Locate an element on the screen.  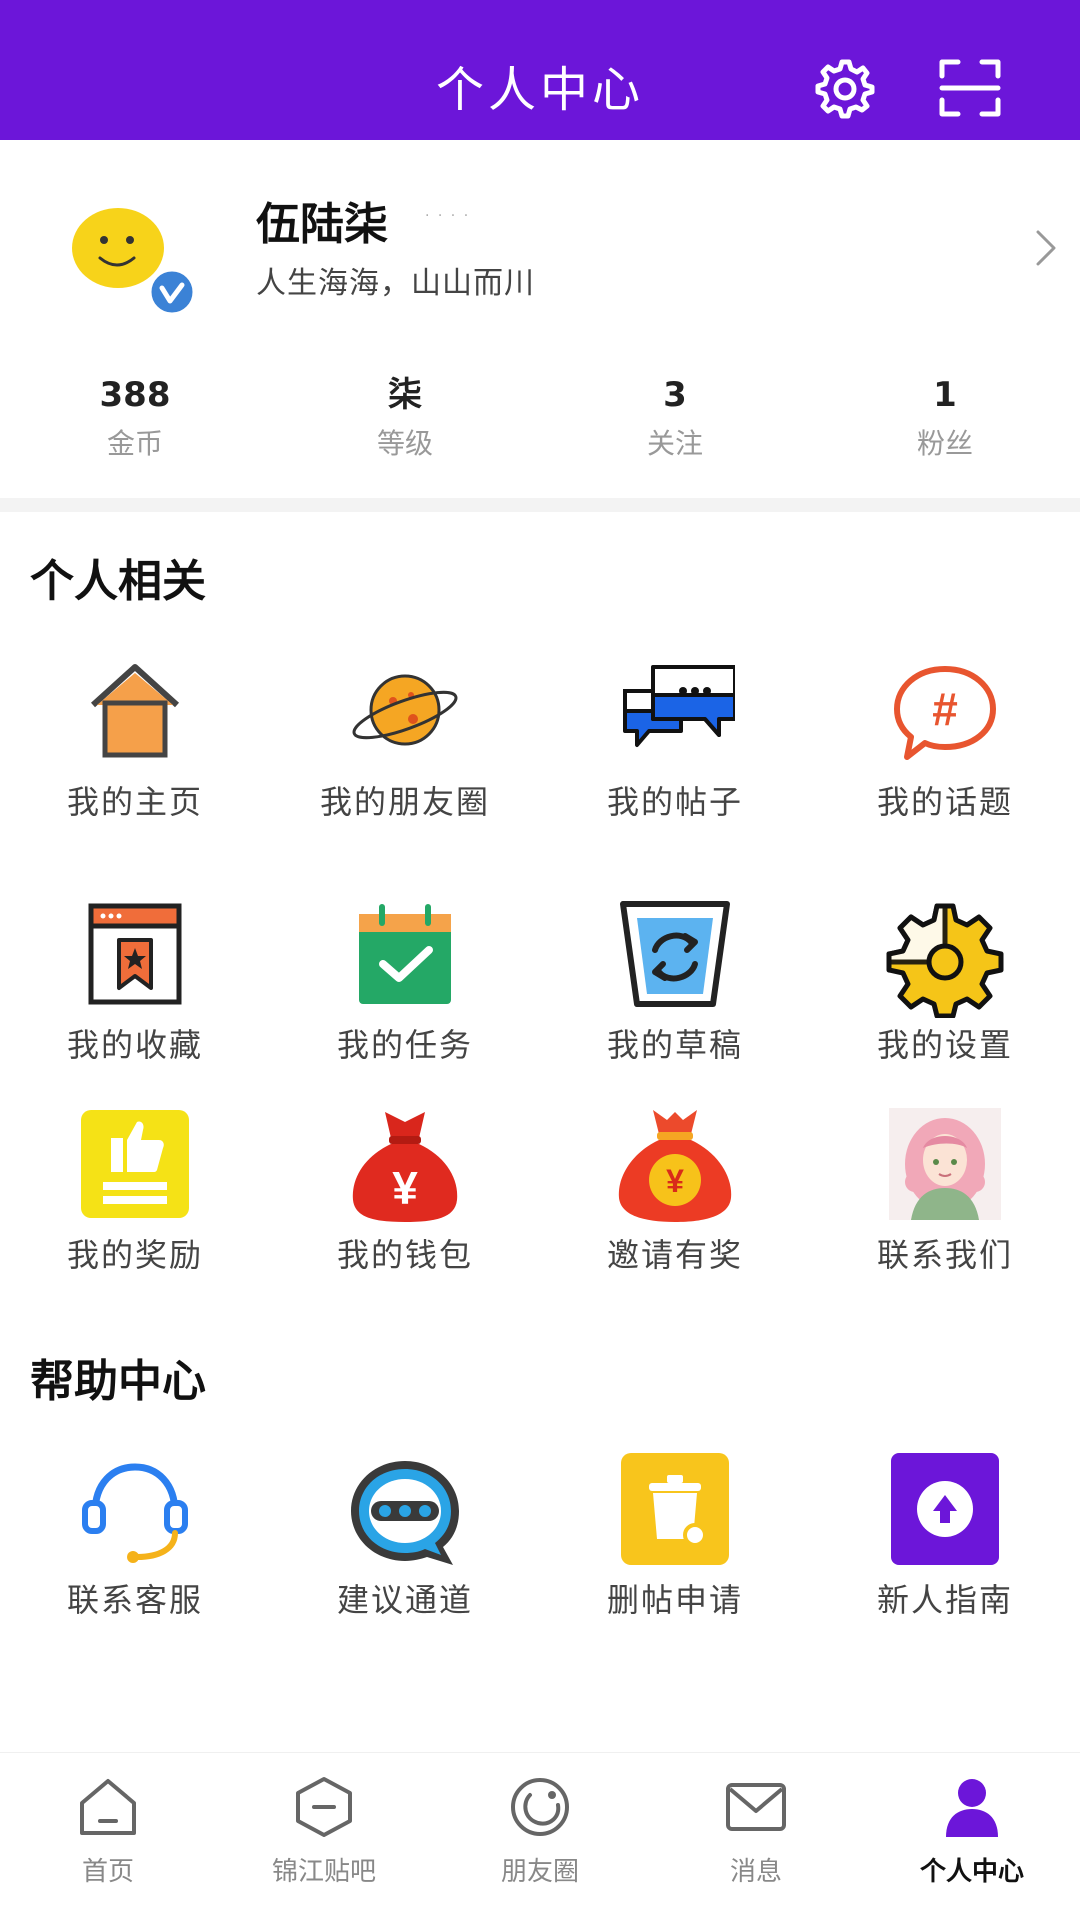
nav-item-moments: 朋友圈 is located at coordinates (540, 1838).